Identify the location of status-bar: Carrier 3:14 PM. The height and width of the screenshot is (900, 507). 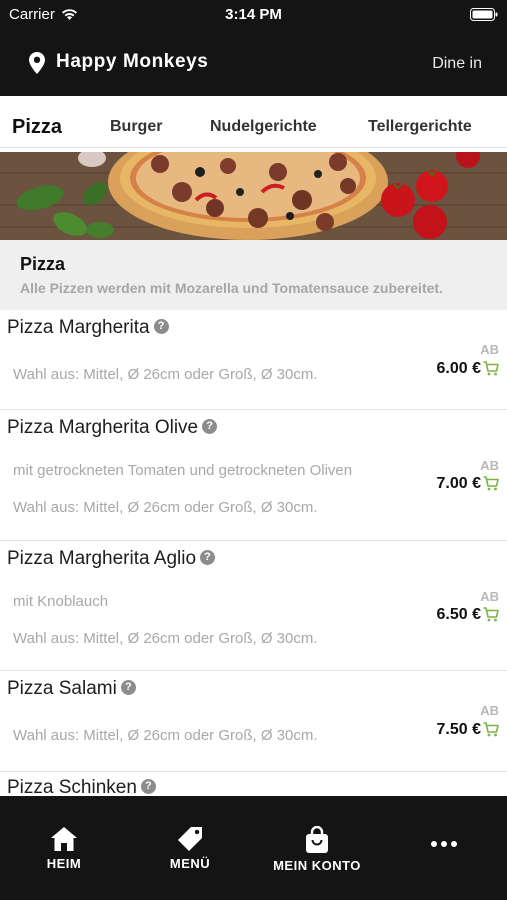
(253, 15).